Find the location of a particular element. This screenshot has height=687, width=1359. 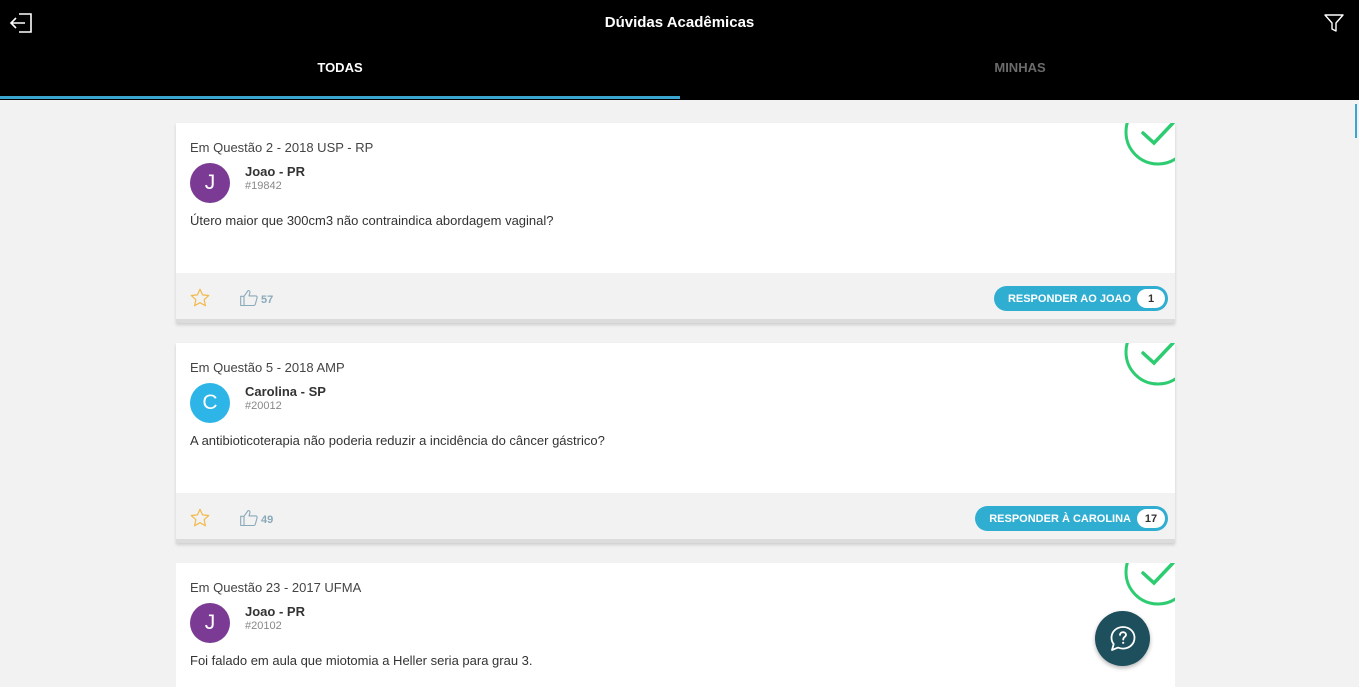

like-count: 49 is located at coordinates (267, 520).